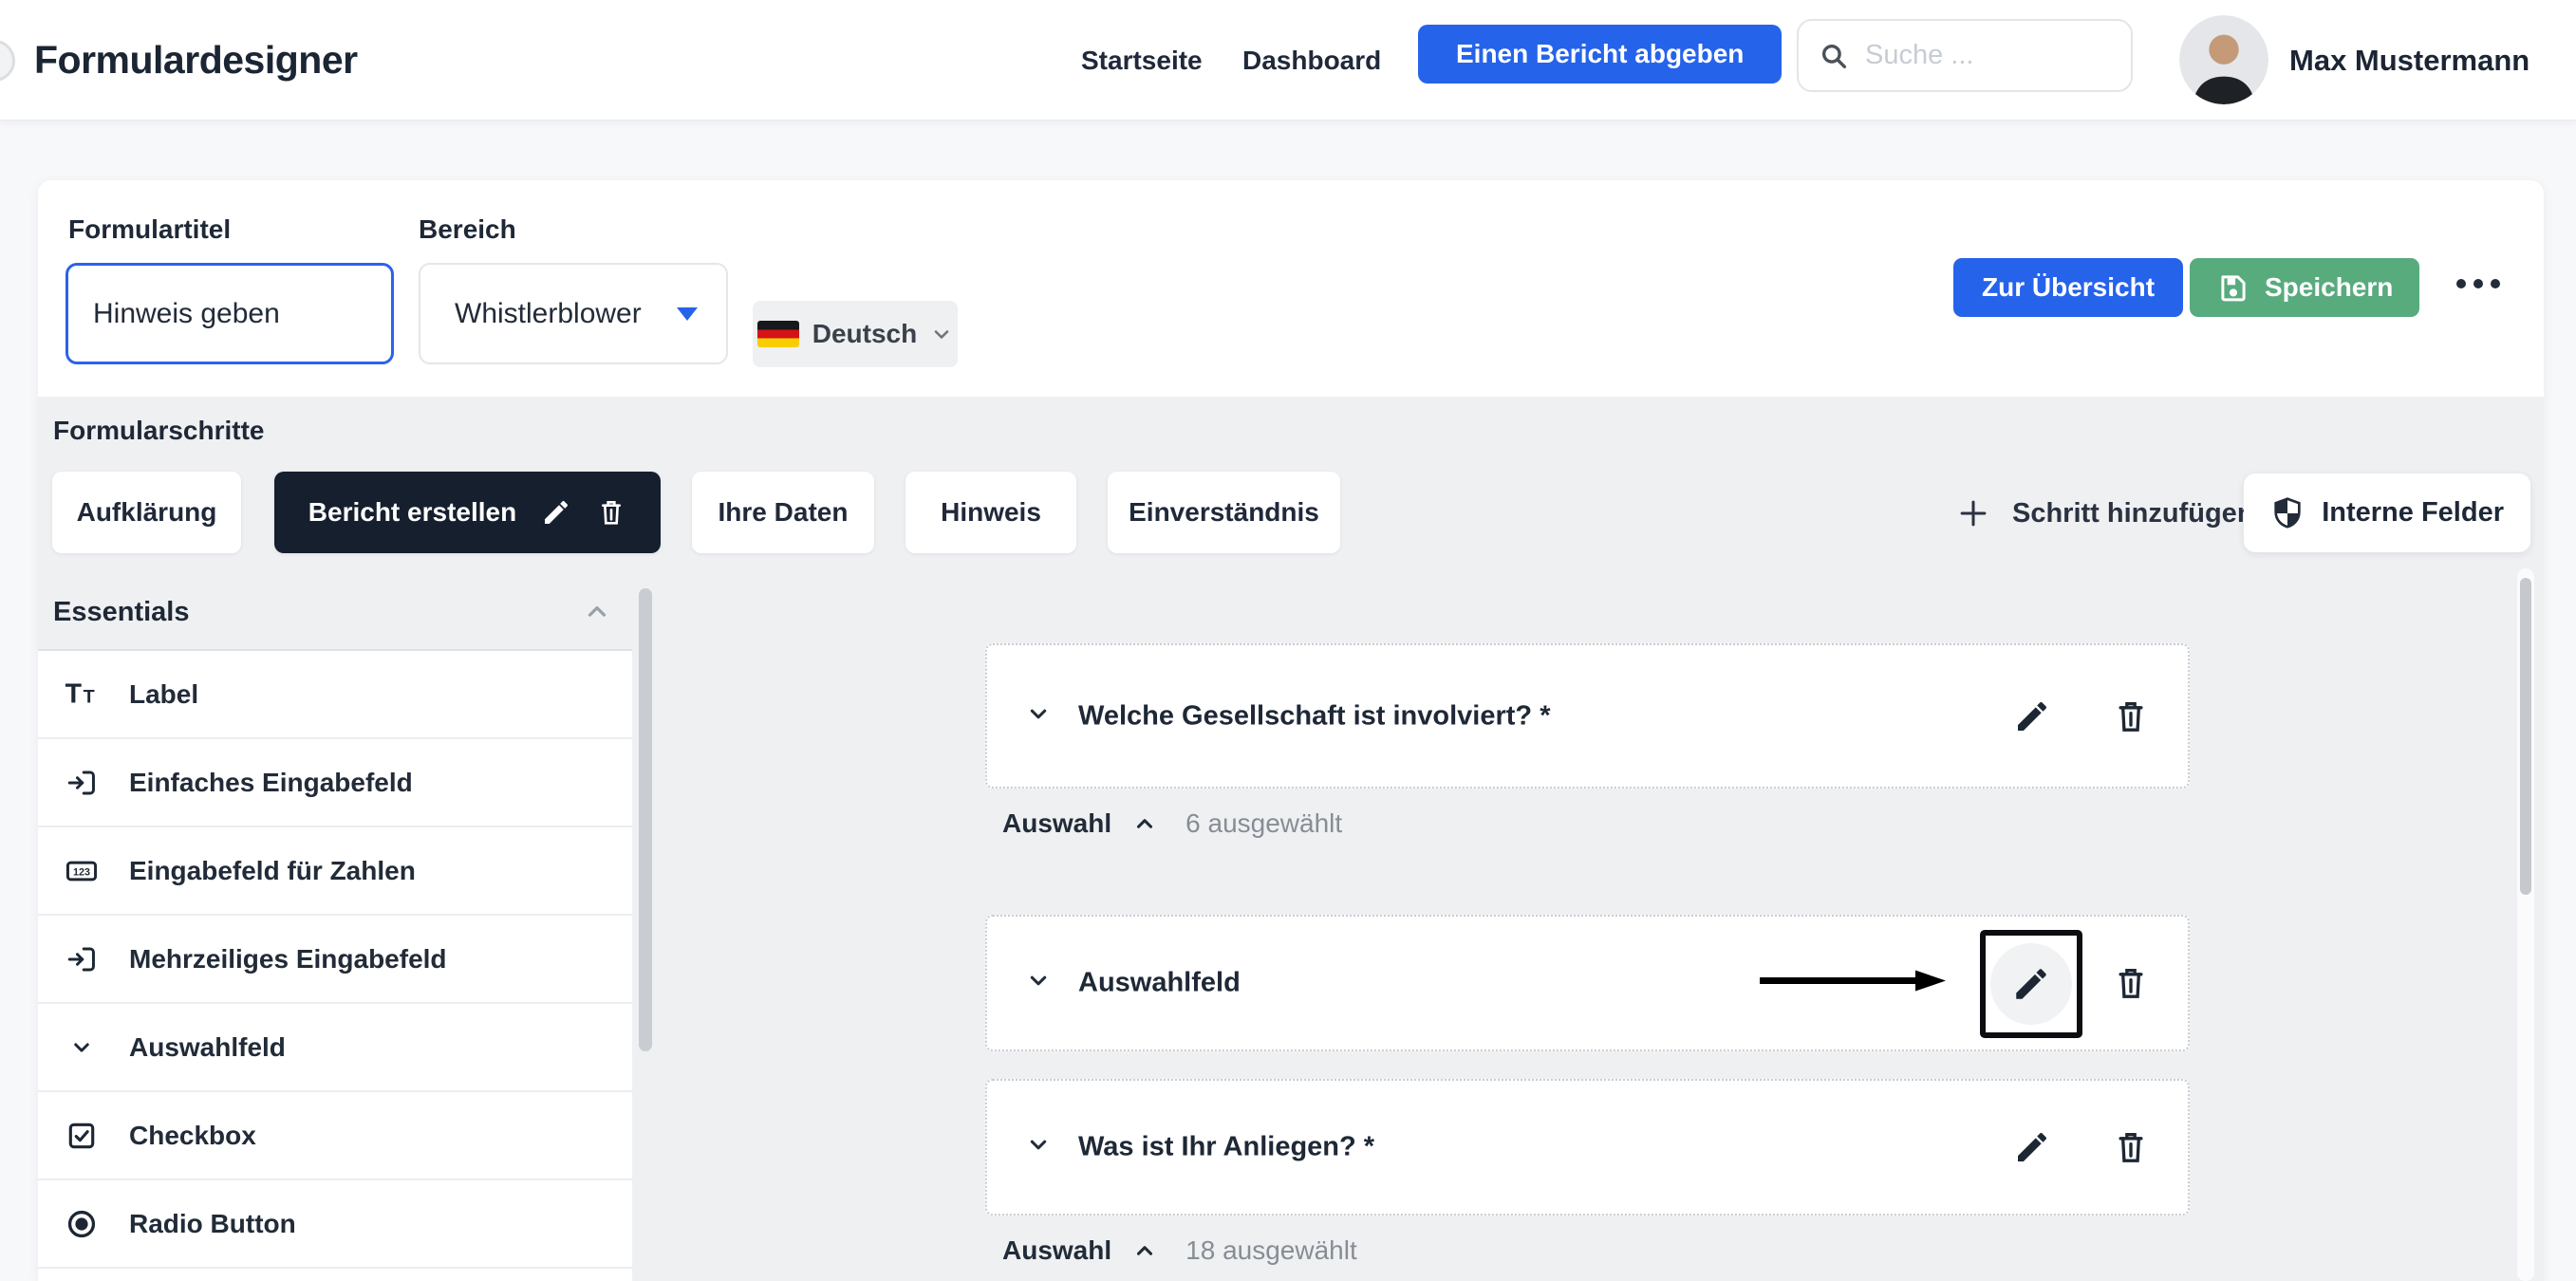 The width and height of the screenshot is (2576, 1281). I want to click on step-label: Hinweis, so click(991, 512).